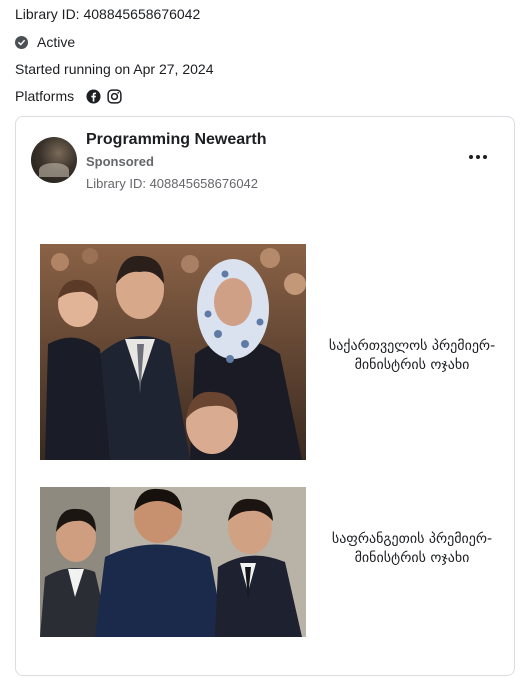  Describe the element at coordinates (114, 69) in the screenshot. I see `started-running-text: Started running on Apr 27, 2024` at that location.